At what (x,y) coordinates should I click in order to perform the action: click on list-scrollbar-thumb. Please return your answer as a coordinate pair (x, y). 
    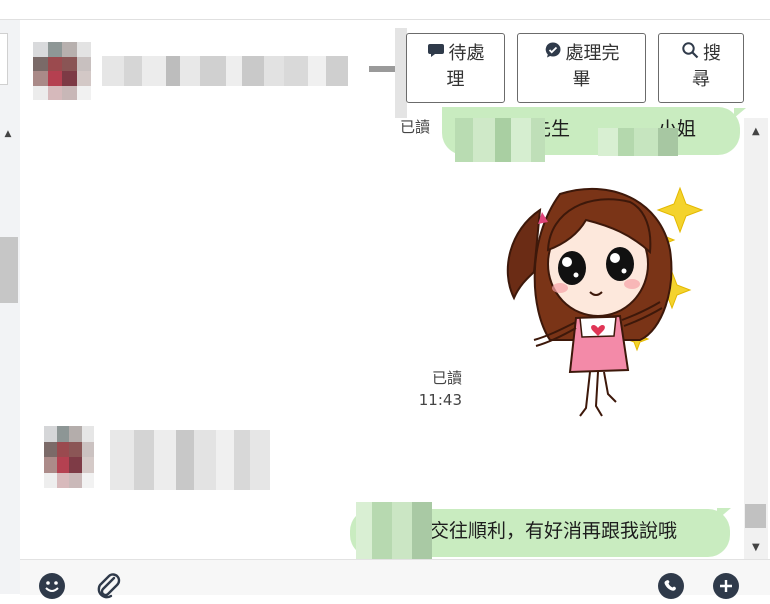
    Looking at the image, I should click on (9, 270).